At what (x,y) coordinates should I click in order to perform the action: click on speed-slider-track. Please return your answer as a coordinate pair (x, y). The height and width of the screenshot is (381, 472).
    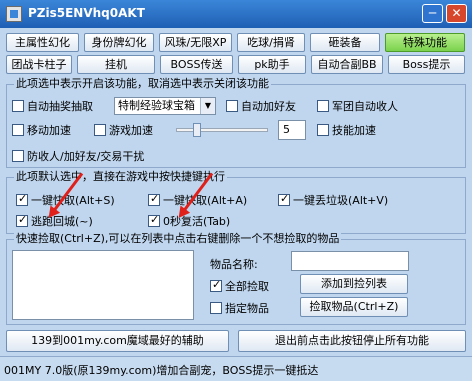
    Looking at the image, I should click on (222, 130).